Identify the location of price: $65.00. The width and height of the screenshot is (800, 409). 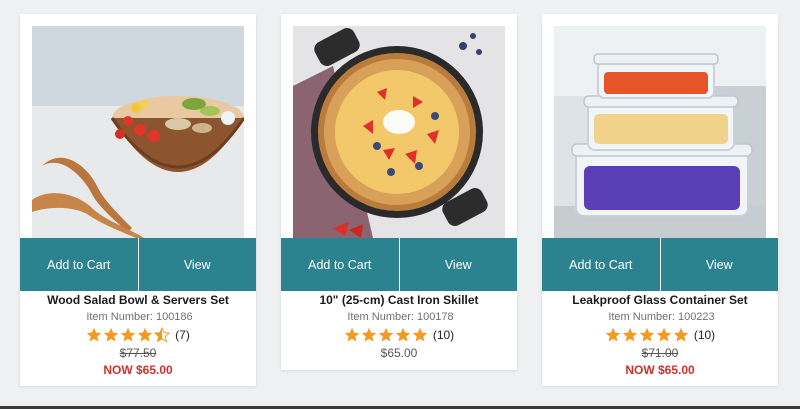
(399, 353).